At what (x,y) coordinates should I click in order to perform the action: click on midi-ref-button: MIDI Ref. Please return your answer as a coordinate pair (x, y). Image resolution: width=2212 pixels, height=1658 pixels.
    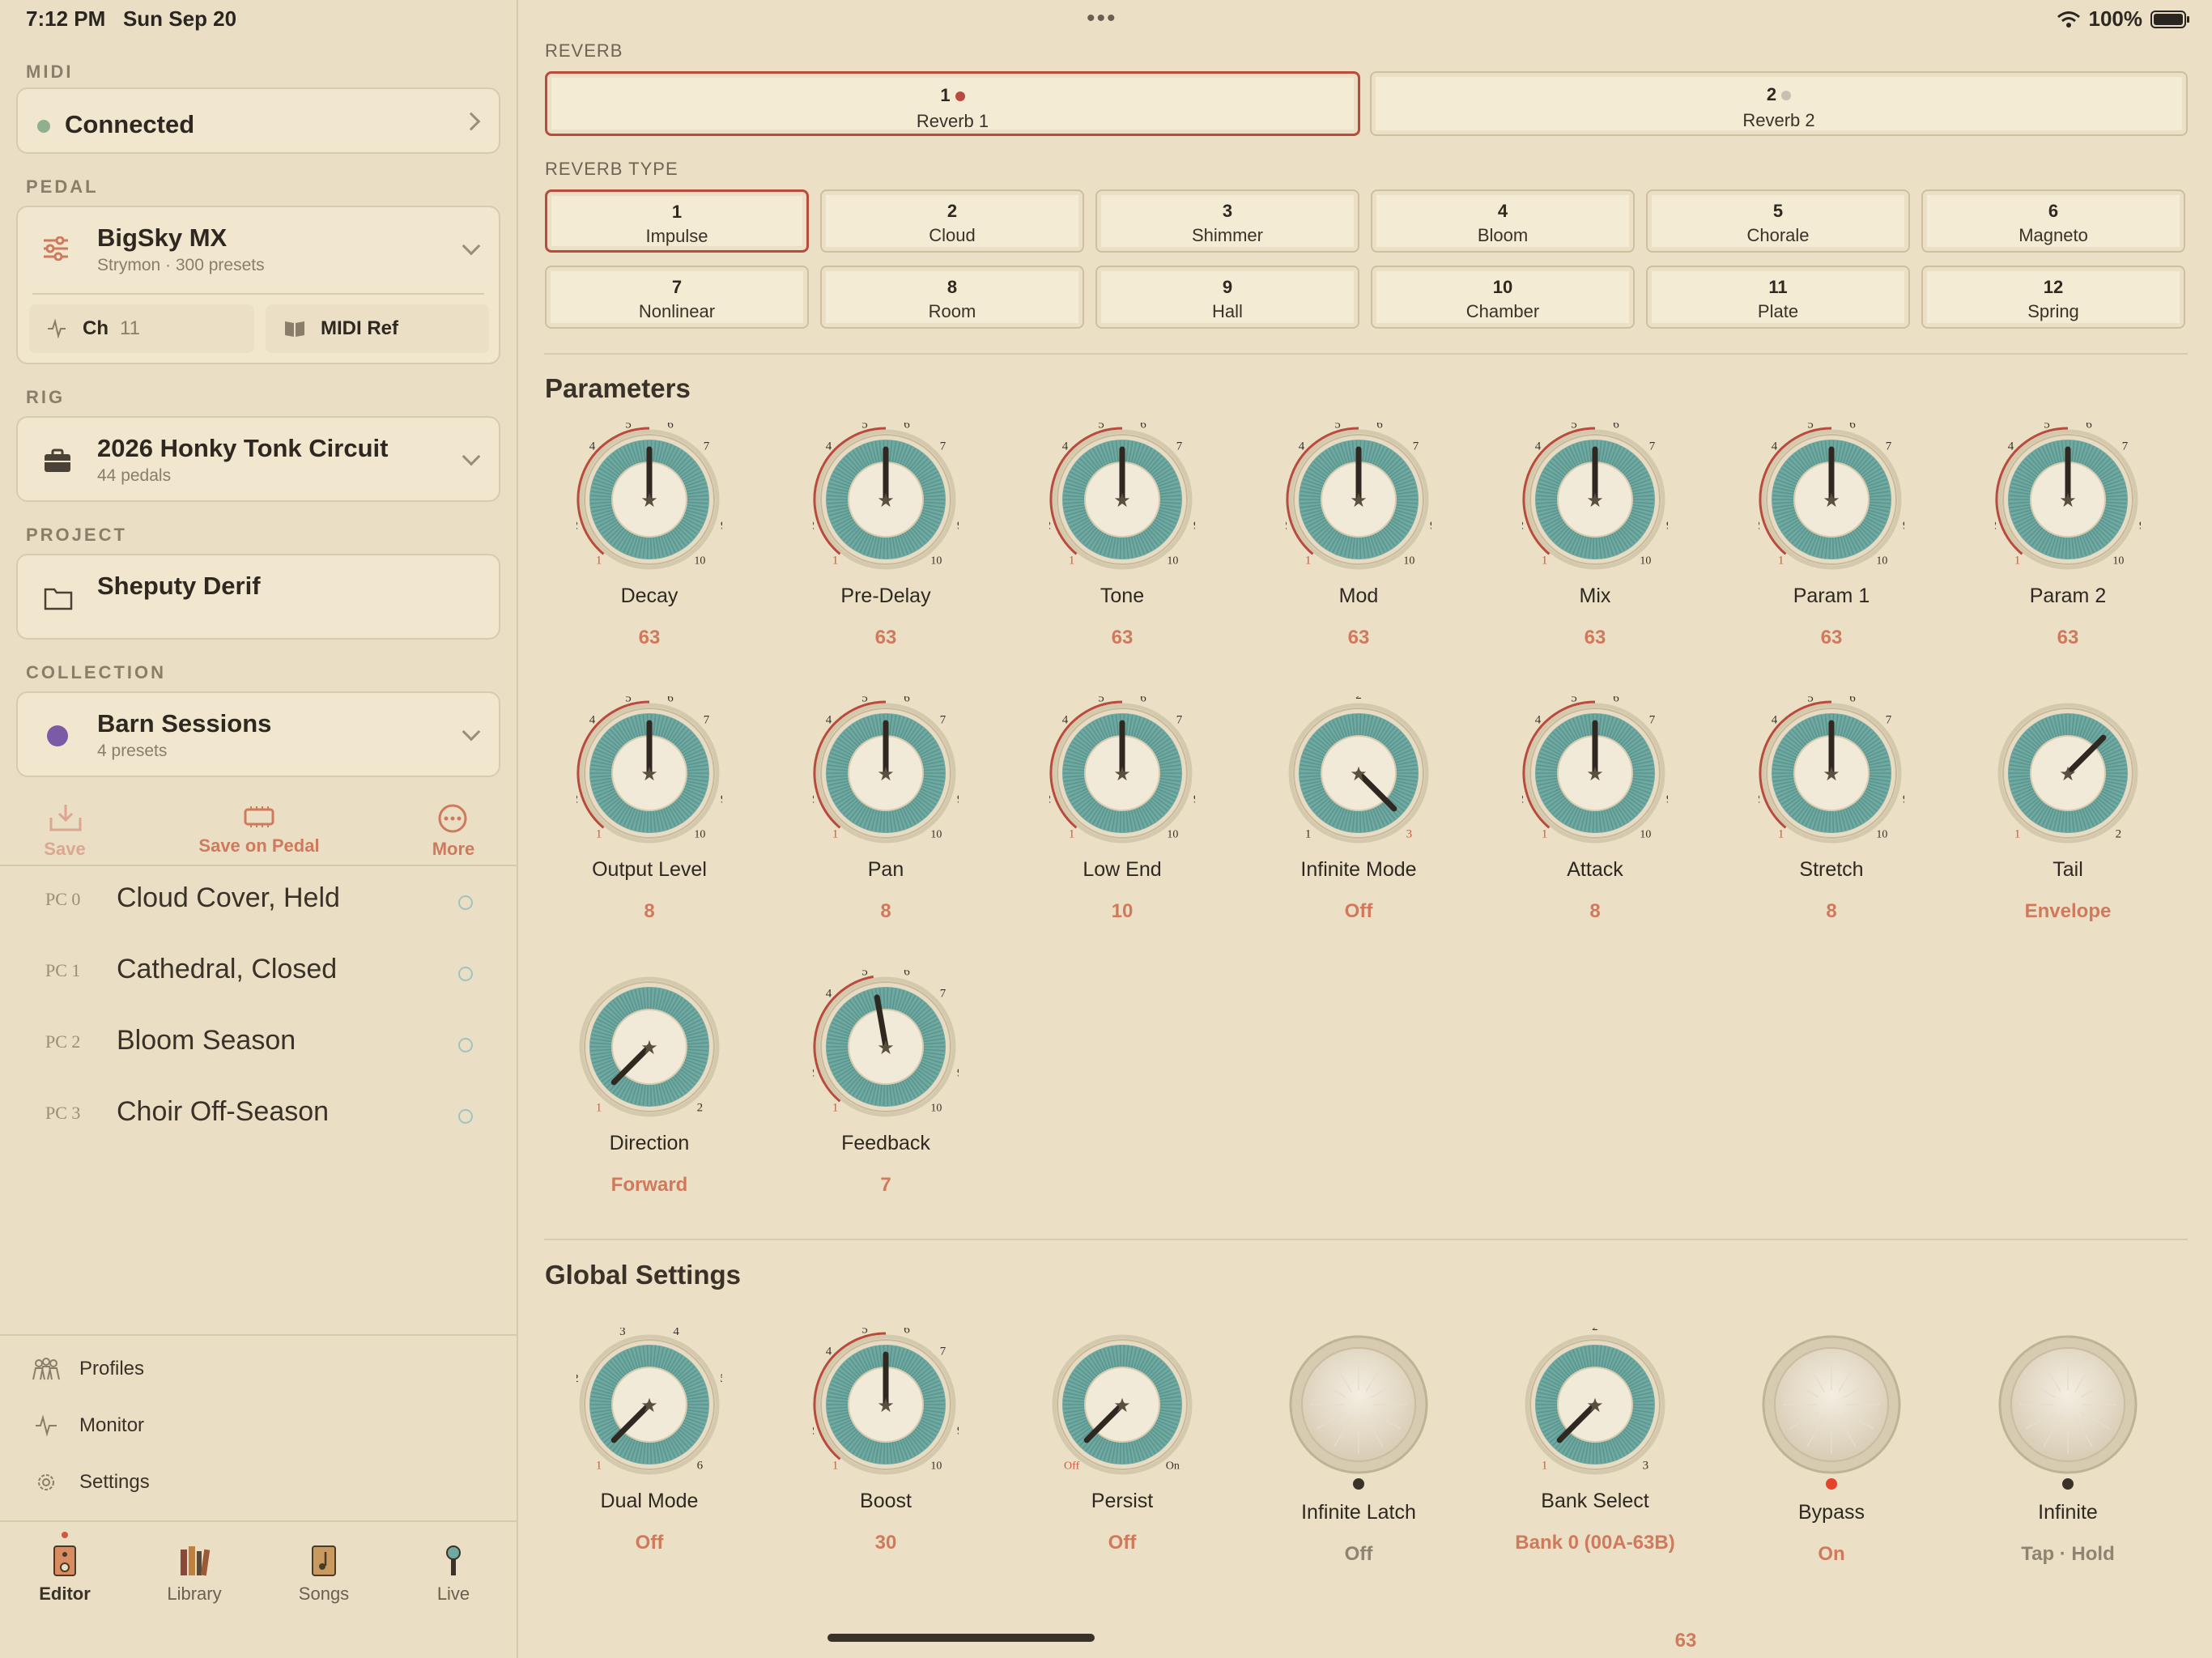
    Looking at the image, I should click on (378, 328).